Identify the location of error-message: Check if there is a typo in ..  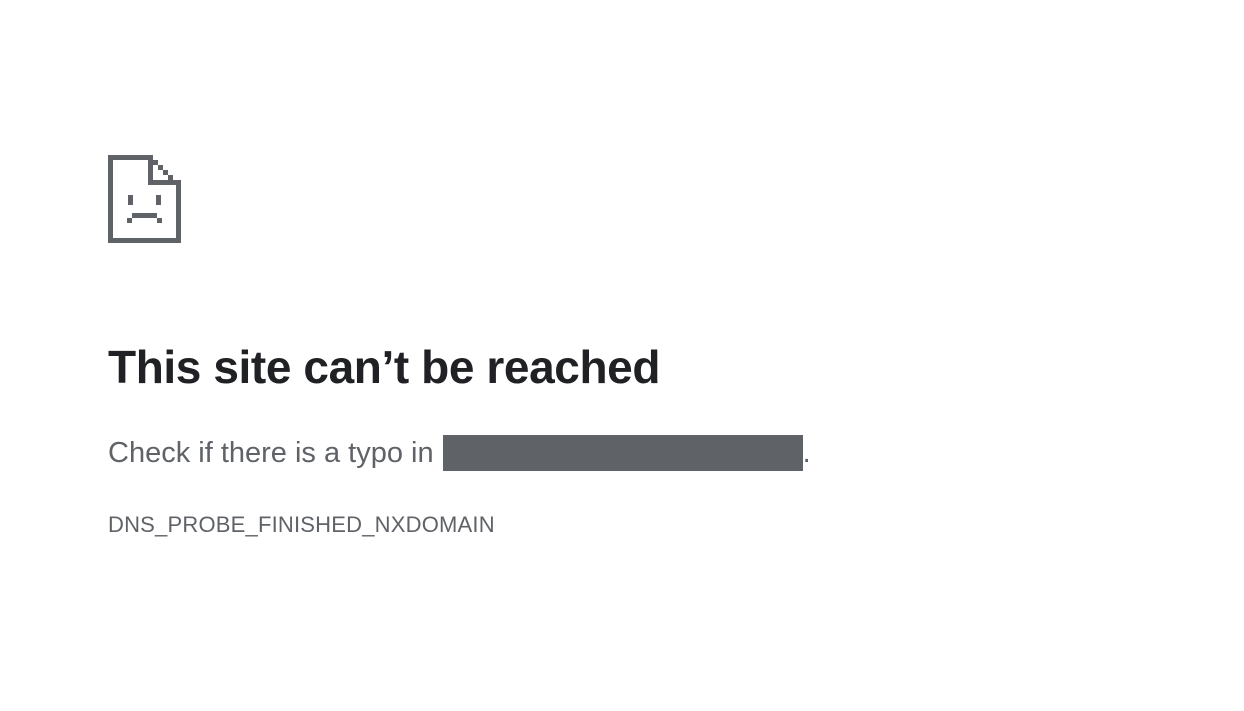
(459, 453).